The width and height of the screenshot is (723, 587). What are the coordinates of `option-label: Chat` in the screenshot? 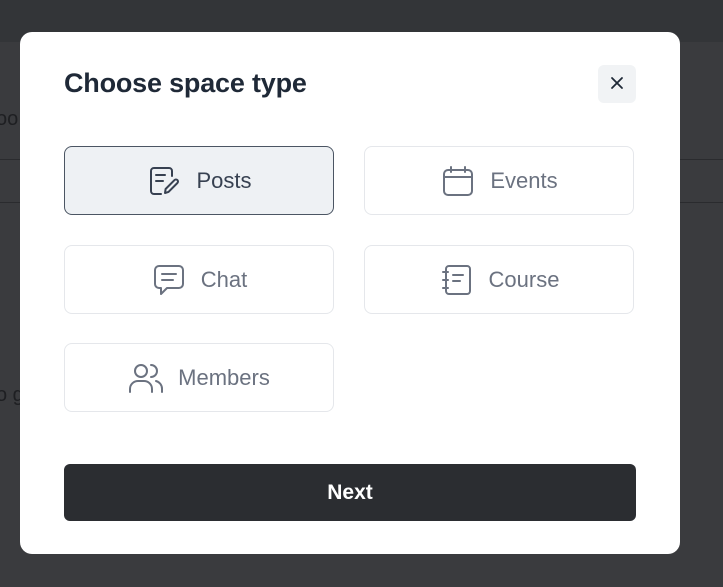 It's located at (224, 279).